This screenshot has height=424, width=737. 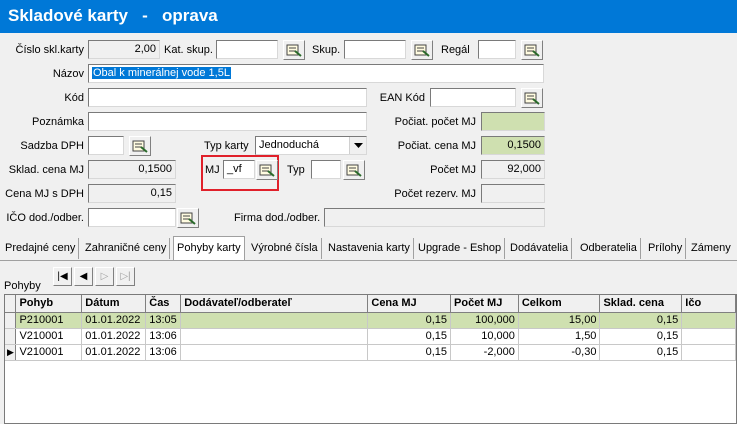 I want to click on chevron-down-icon, so click(x=357, y=145).